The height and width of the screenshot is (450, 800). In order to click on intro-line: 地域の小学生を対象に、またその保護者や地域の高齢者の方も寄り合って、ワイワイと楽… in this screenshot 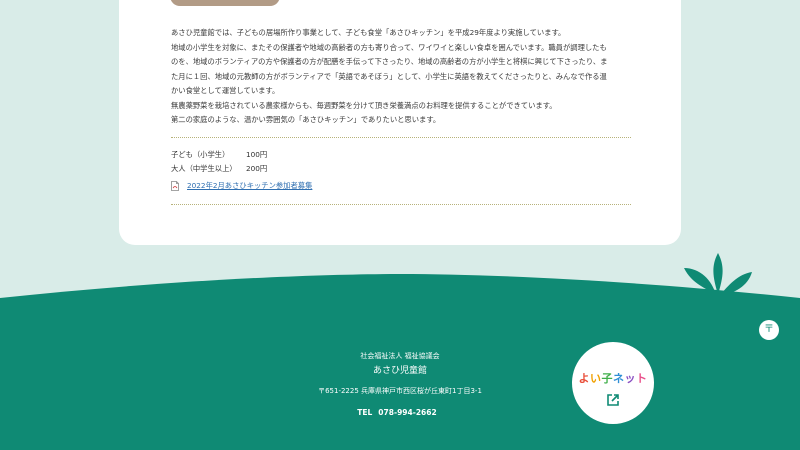, I will do `click(389, 47)`.